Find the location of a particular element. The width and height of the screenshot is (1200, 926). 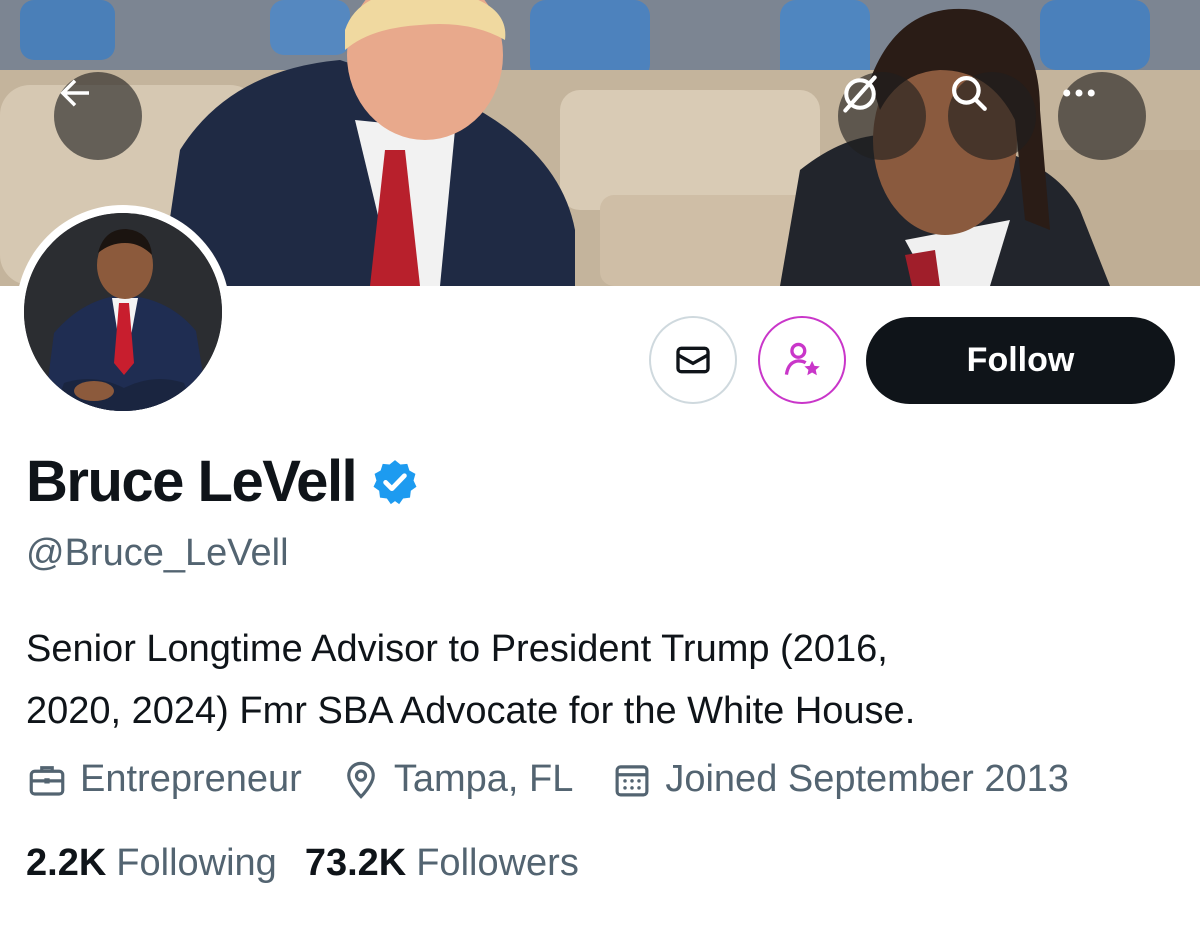

followers-link: 73.2K Followers is located at coordinates (442, 863).